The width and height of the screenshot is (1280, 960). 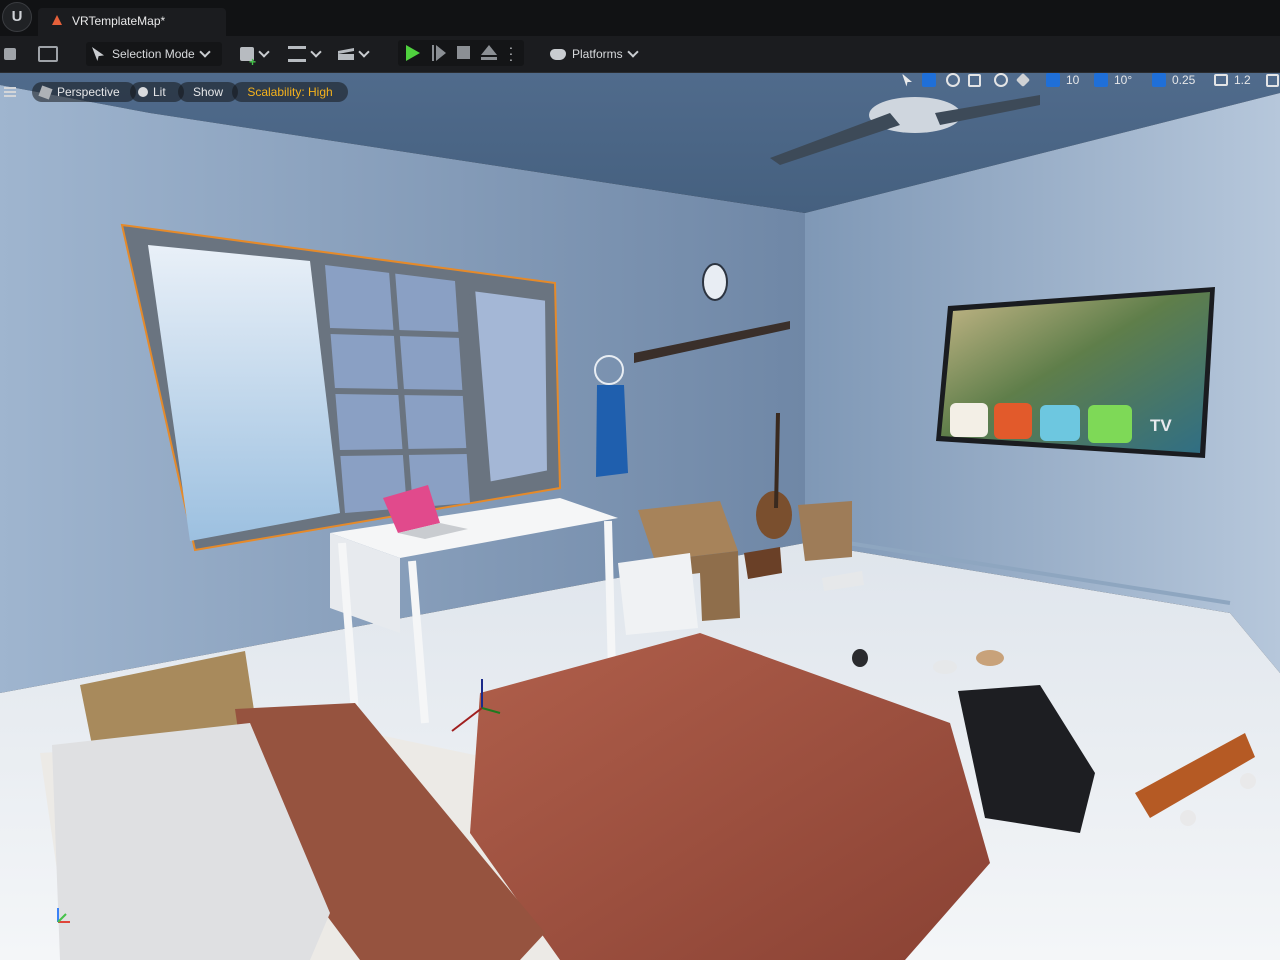 I want to click on coordinate-space-button, so click(x=1001, y=80).